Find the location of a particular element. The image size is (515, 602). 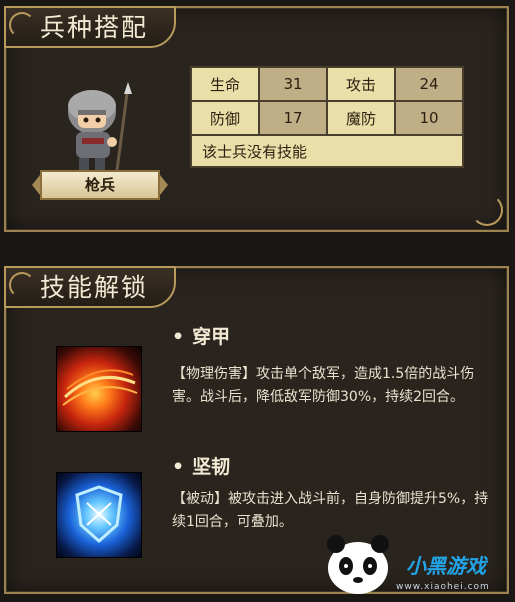

troop-panel-title-text: 兵种搭配 is located at coordinates (94, 27).